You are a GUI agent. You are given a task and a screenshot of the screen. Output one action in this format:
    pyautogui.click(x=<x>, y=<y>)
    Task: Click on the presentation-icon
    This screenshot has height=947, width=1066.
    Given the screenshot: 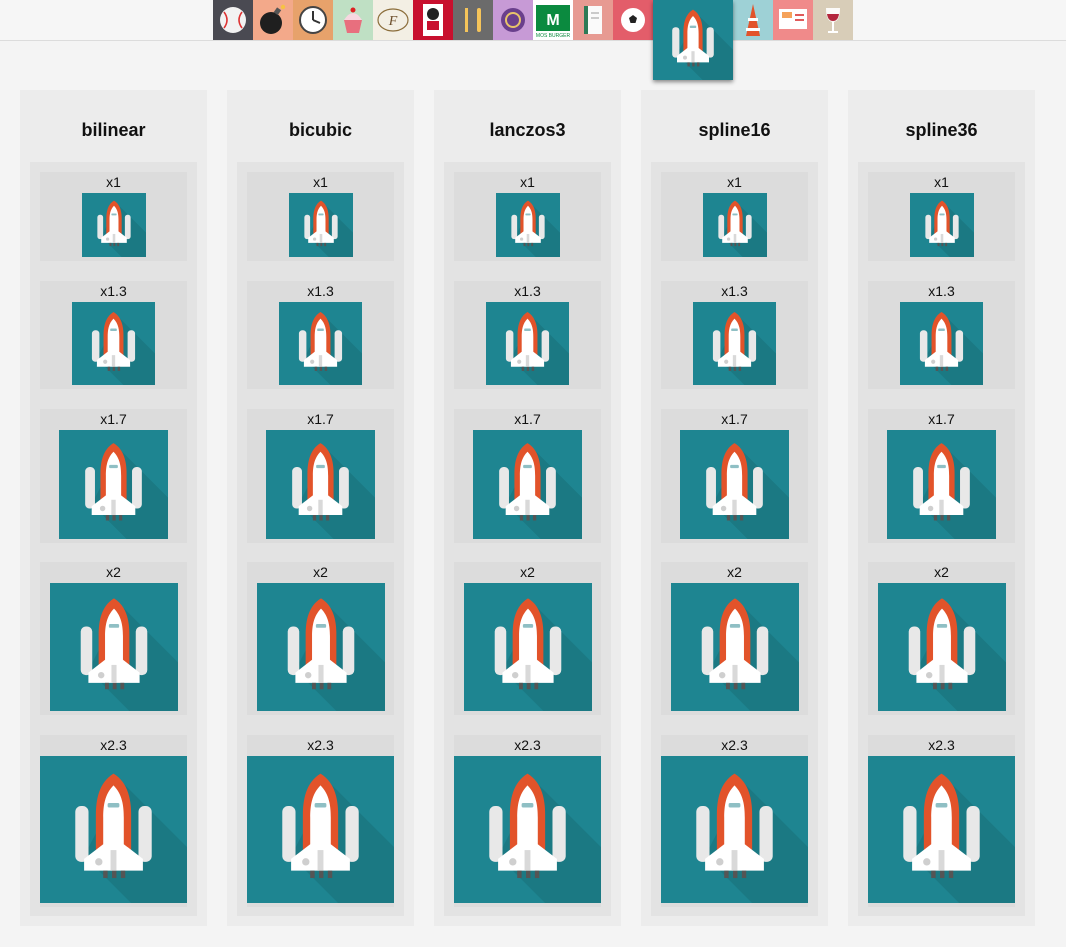 What is the action you would take?
    pyautogui.click(x=793, y=20)
    